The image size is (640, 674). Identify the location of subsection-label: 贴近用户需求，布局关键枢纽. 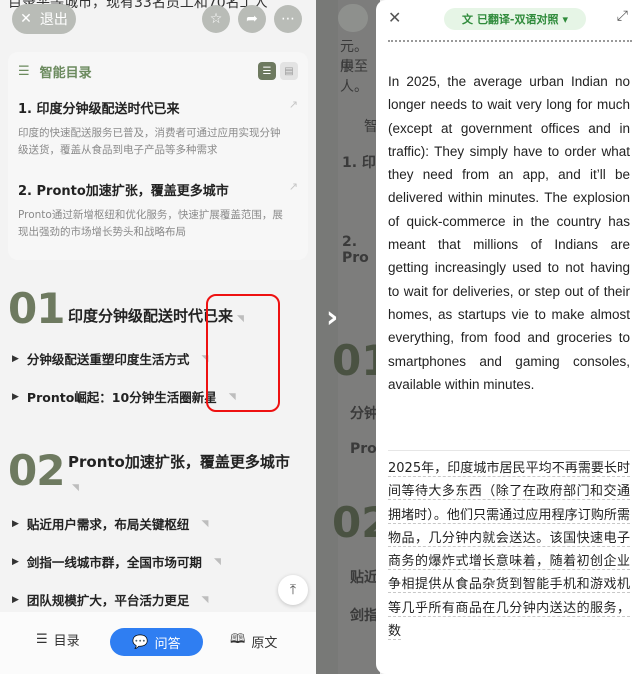
(108, 524).